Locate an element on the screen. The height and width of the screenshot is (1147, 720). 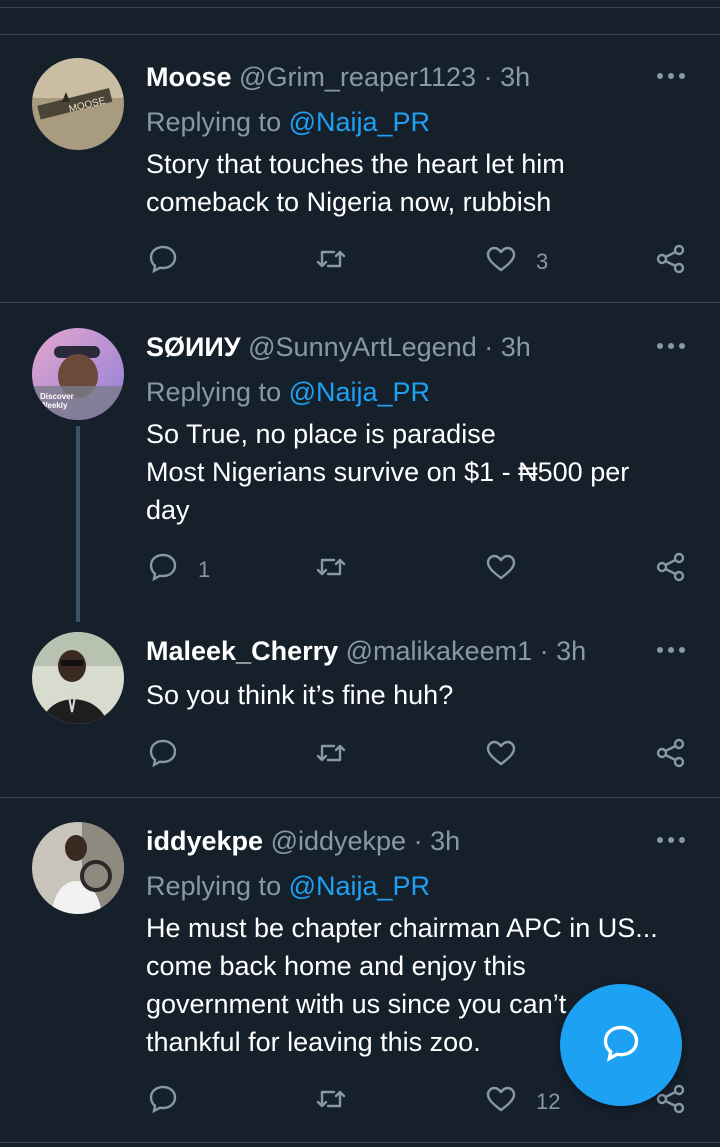
tweet-text-line: comeback to Nigeria now, rubbish is located at coordinates (349, 202).